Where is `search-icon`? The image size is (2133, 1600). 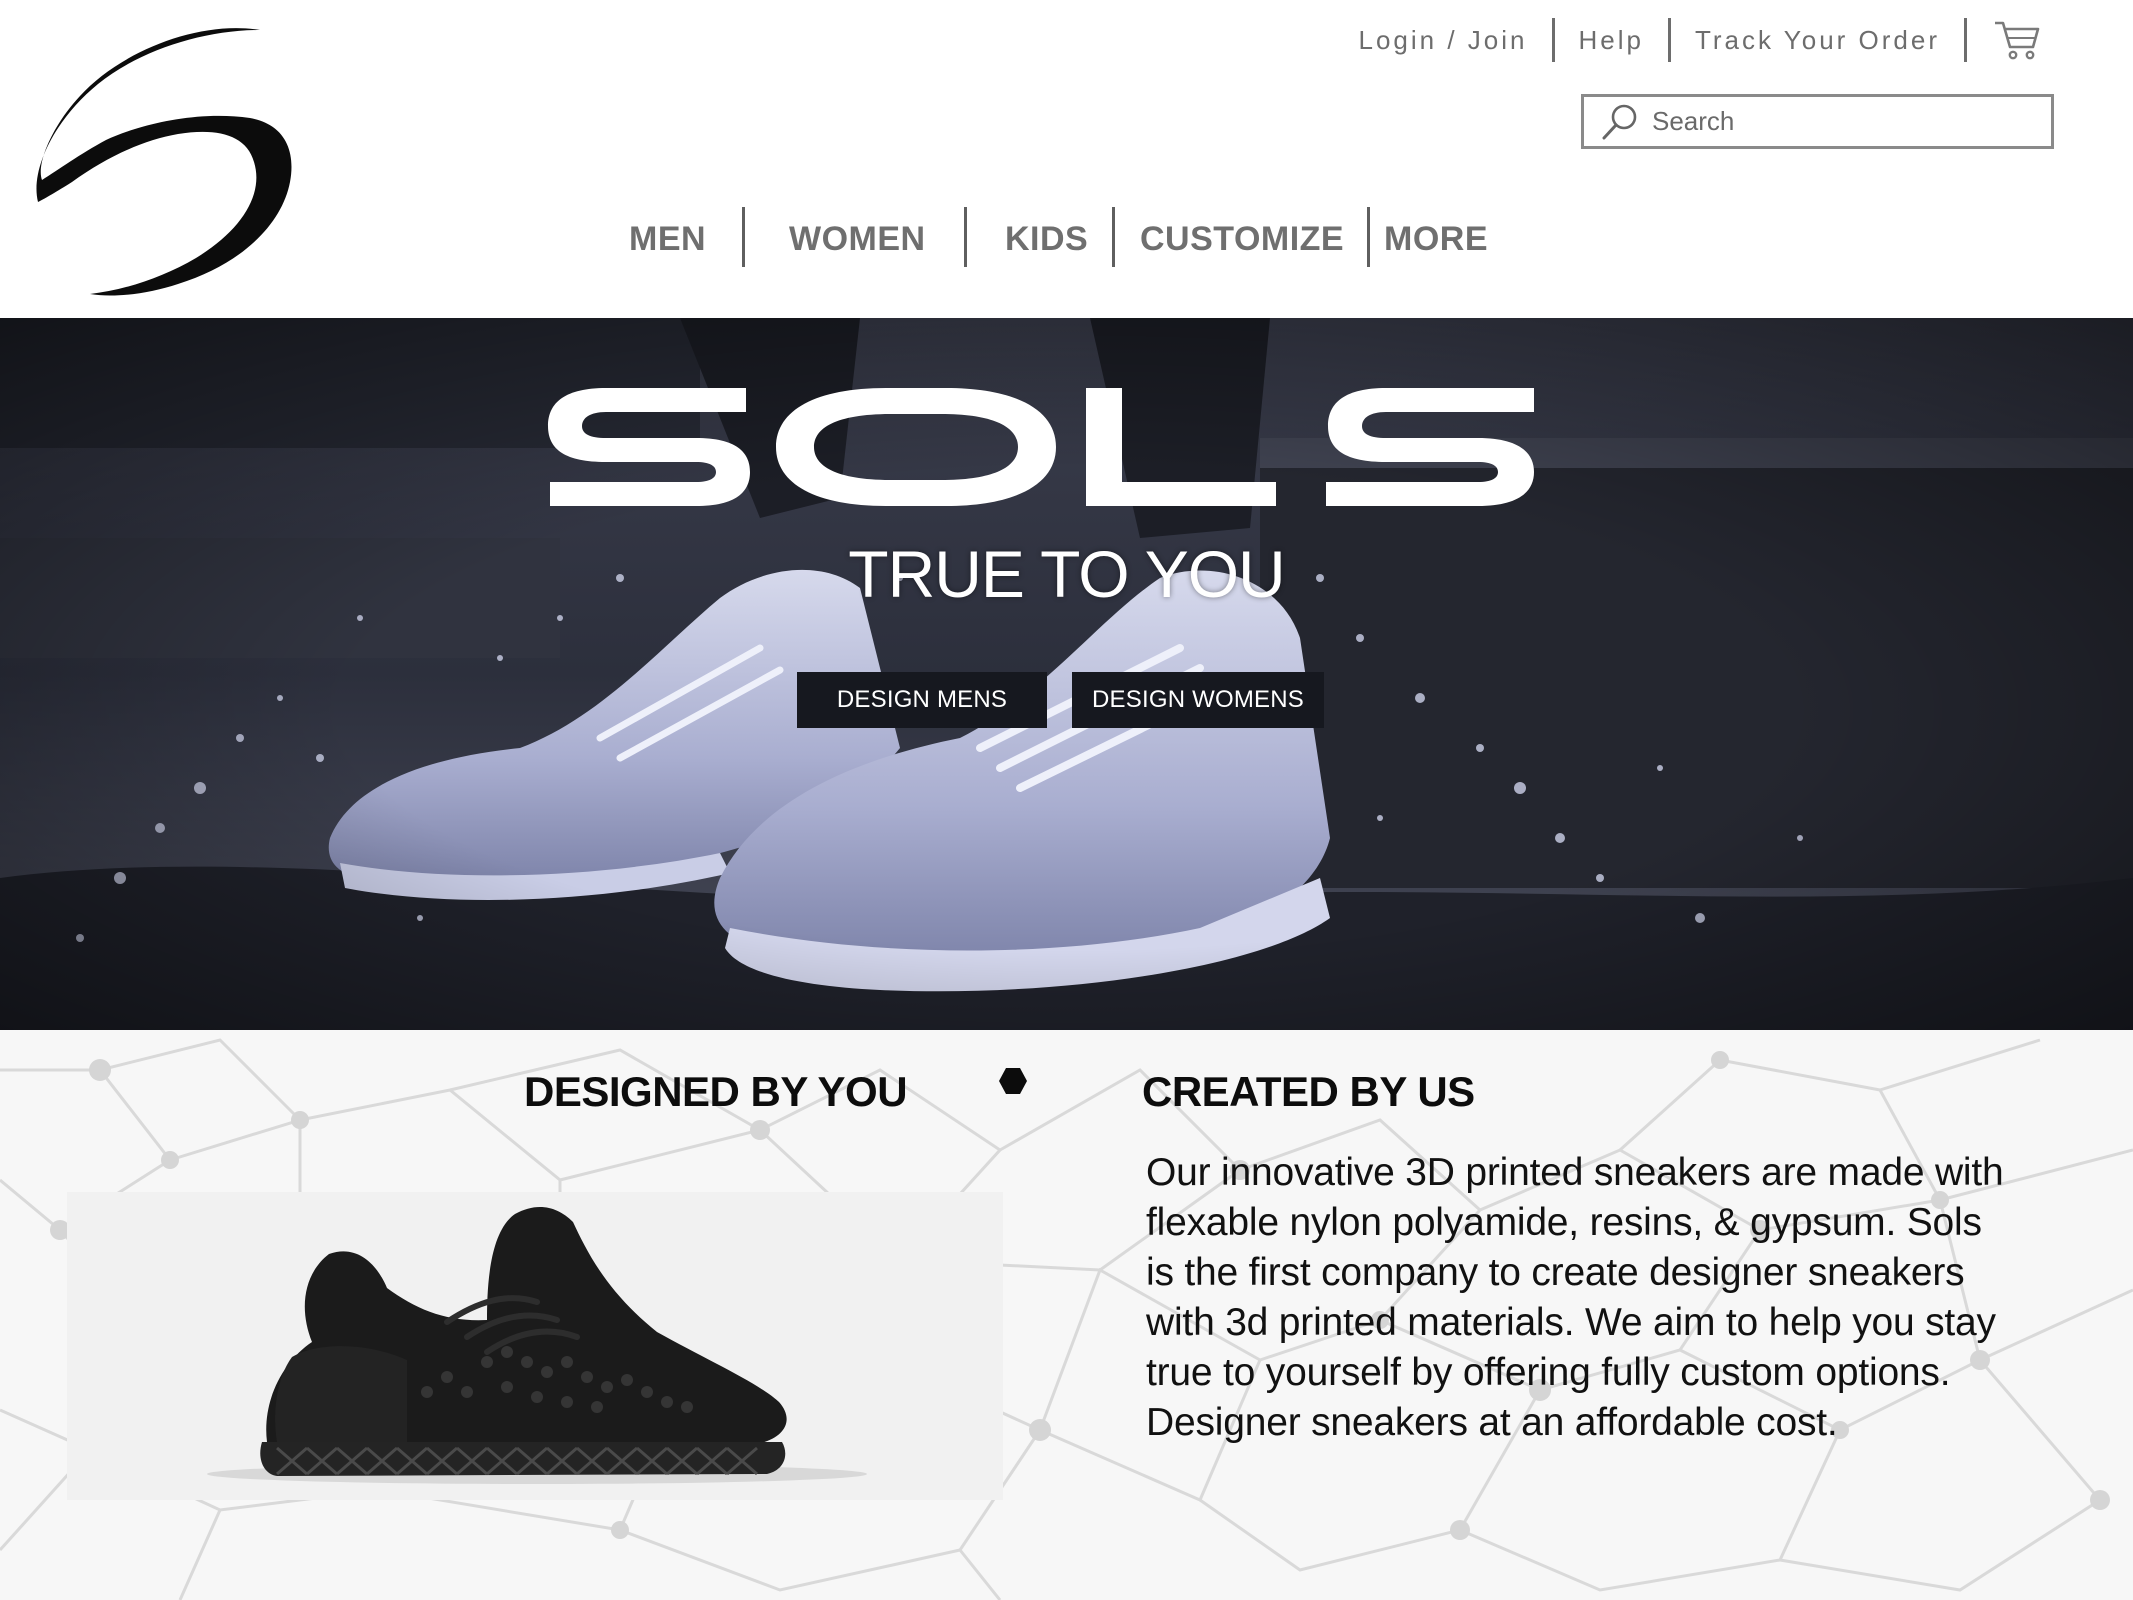
search-icon is located at coordinates (1620, 122).